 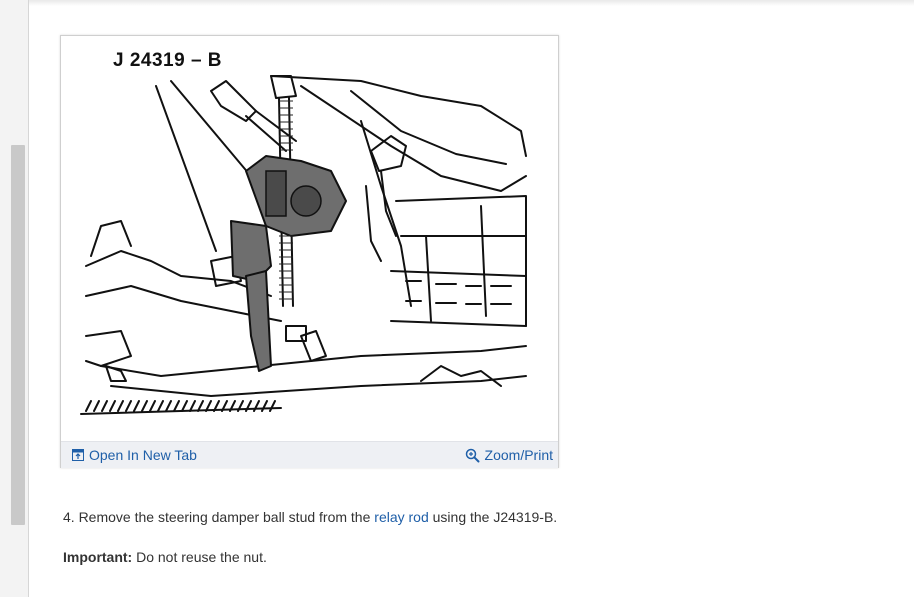 What do you see at coordinates (78, 455) in the screenshot?
I see `open-new-tab-icon` at bounding box center [78, 455].